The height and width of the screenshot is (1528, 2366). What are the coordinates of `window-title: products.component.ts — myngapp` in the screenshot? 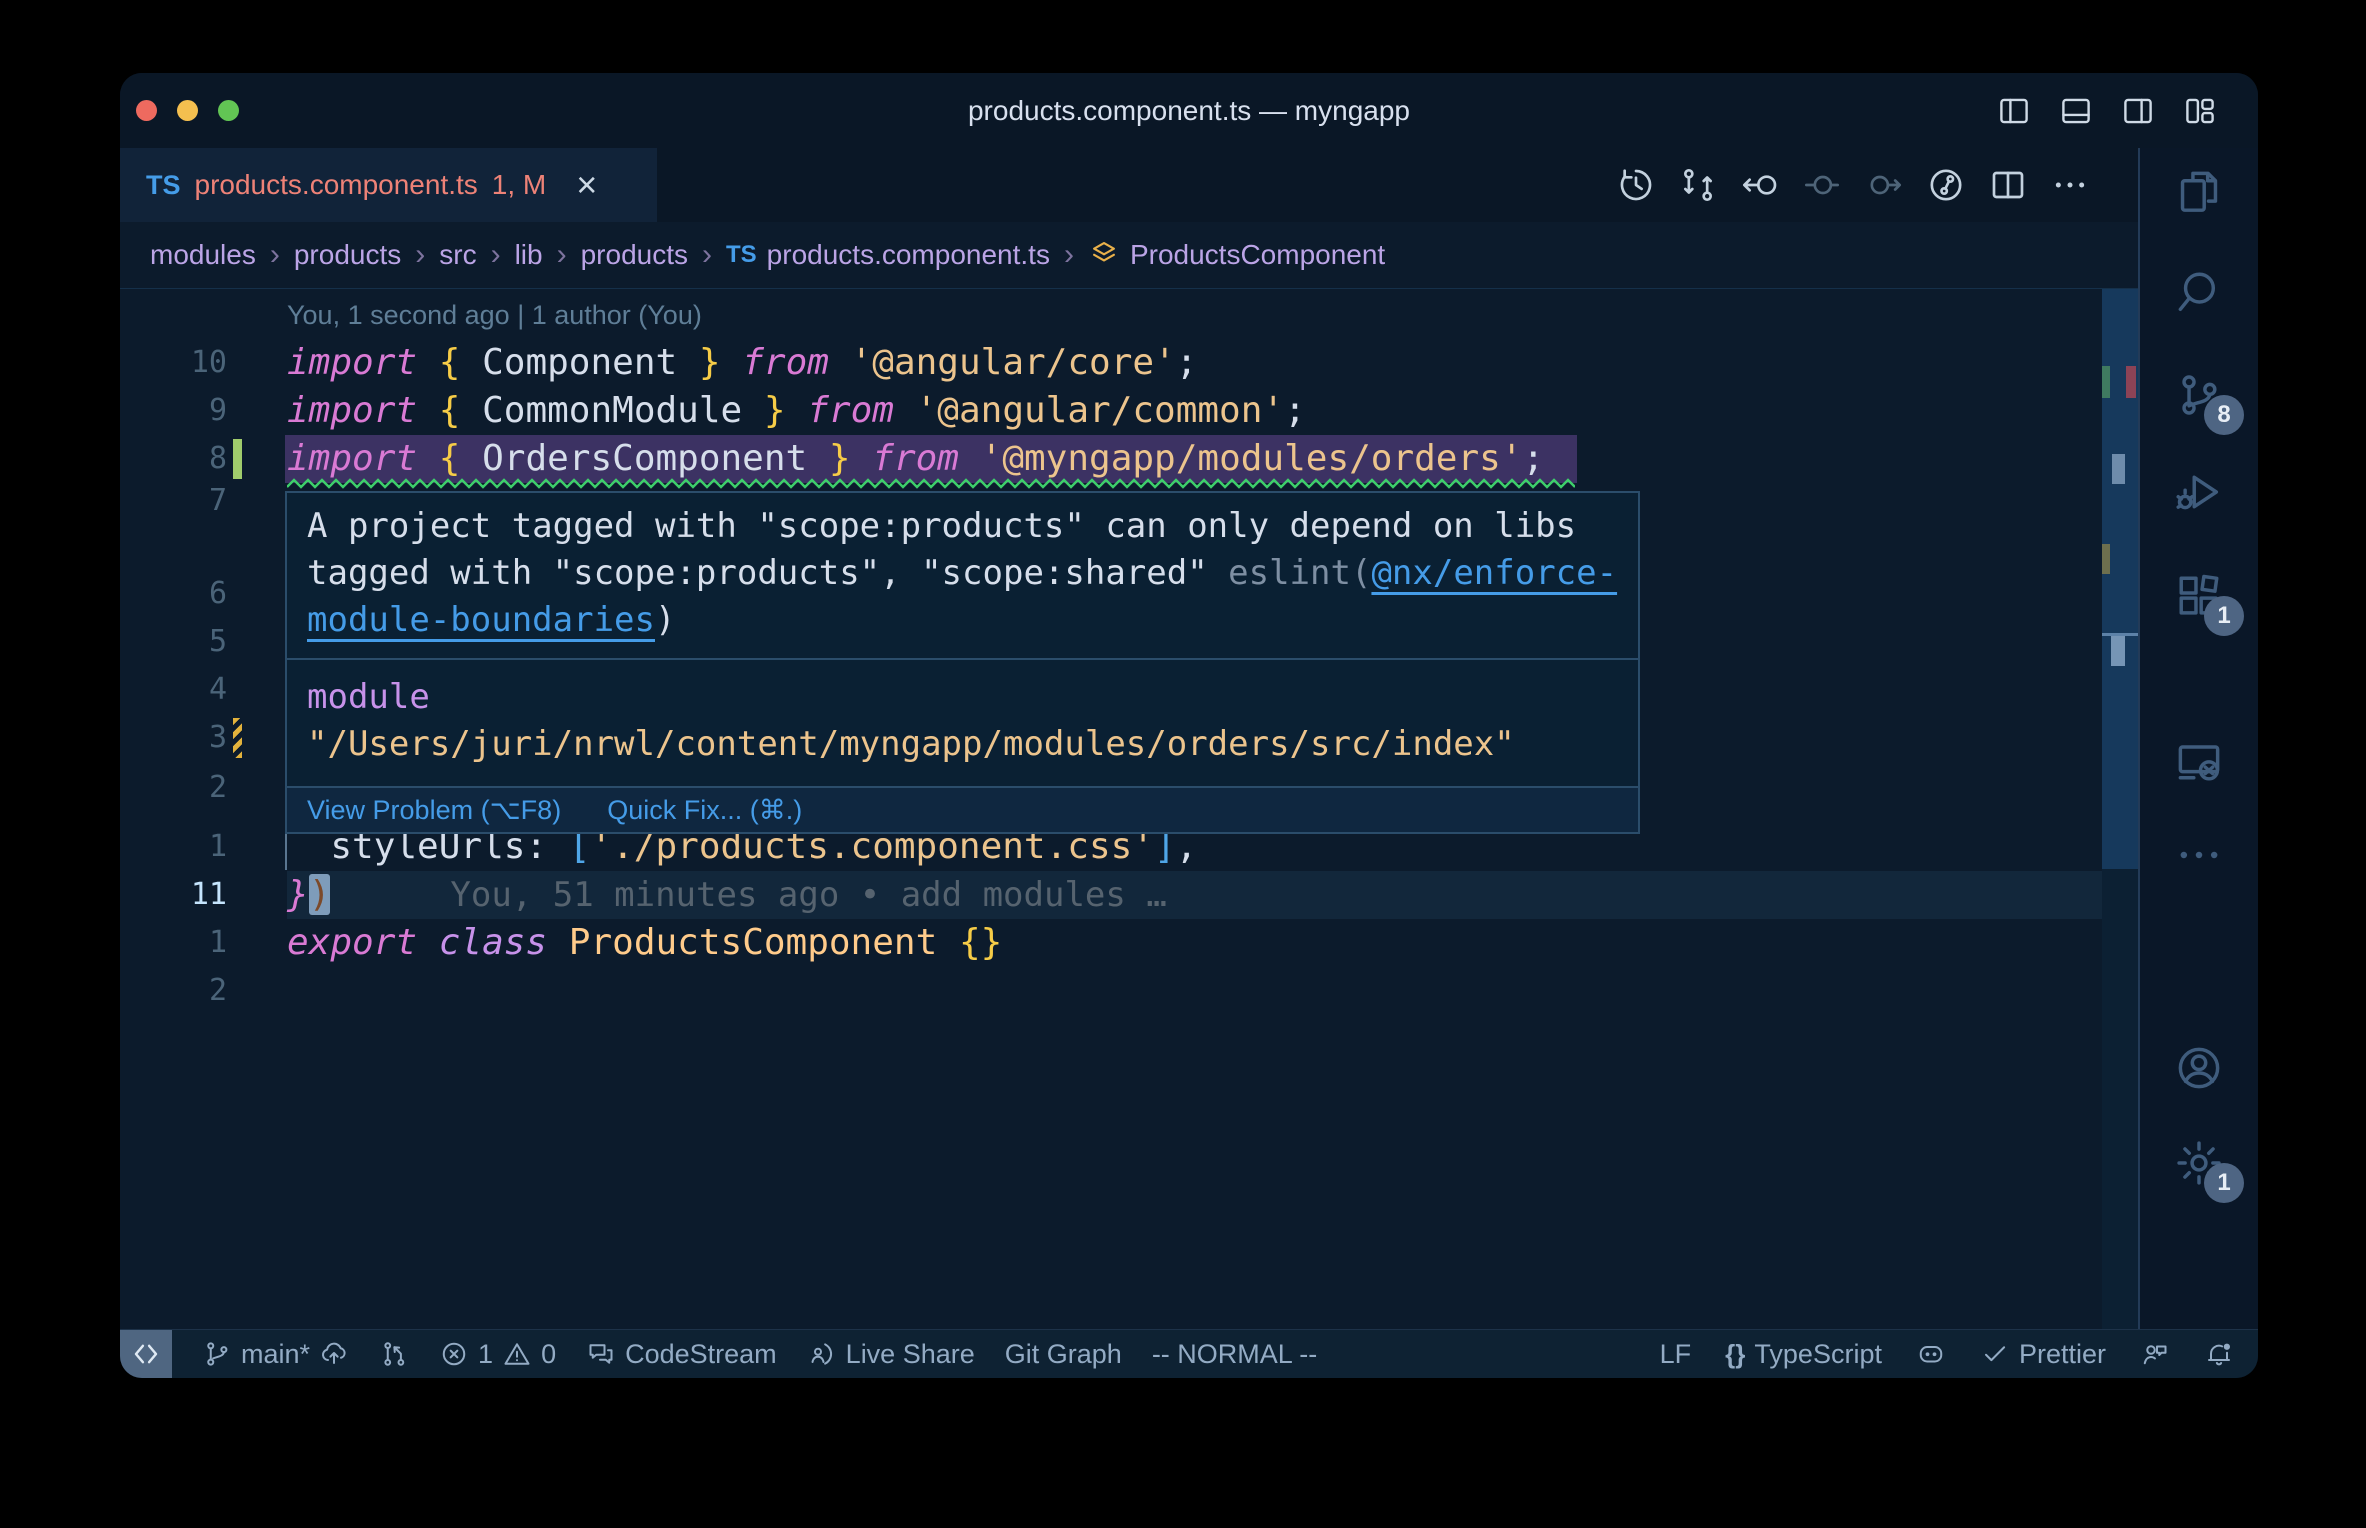 It's located at (1188, 110).